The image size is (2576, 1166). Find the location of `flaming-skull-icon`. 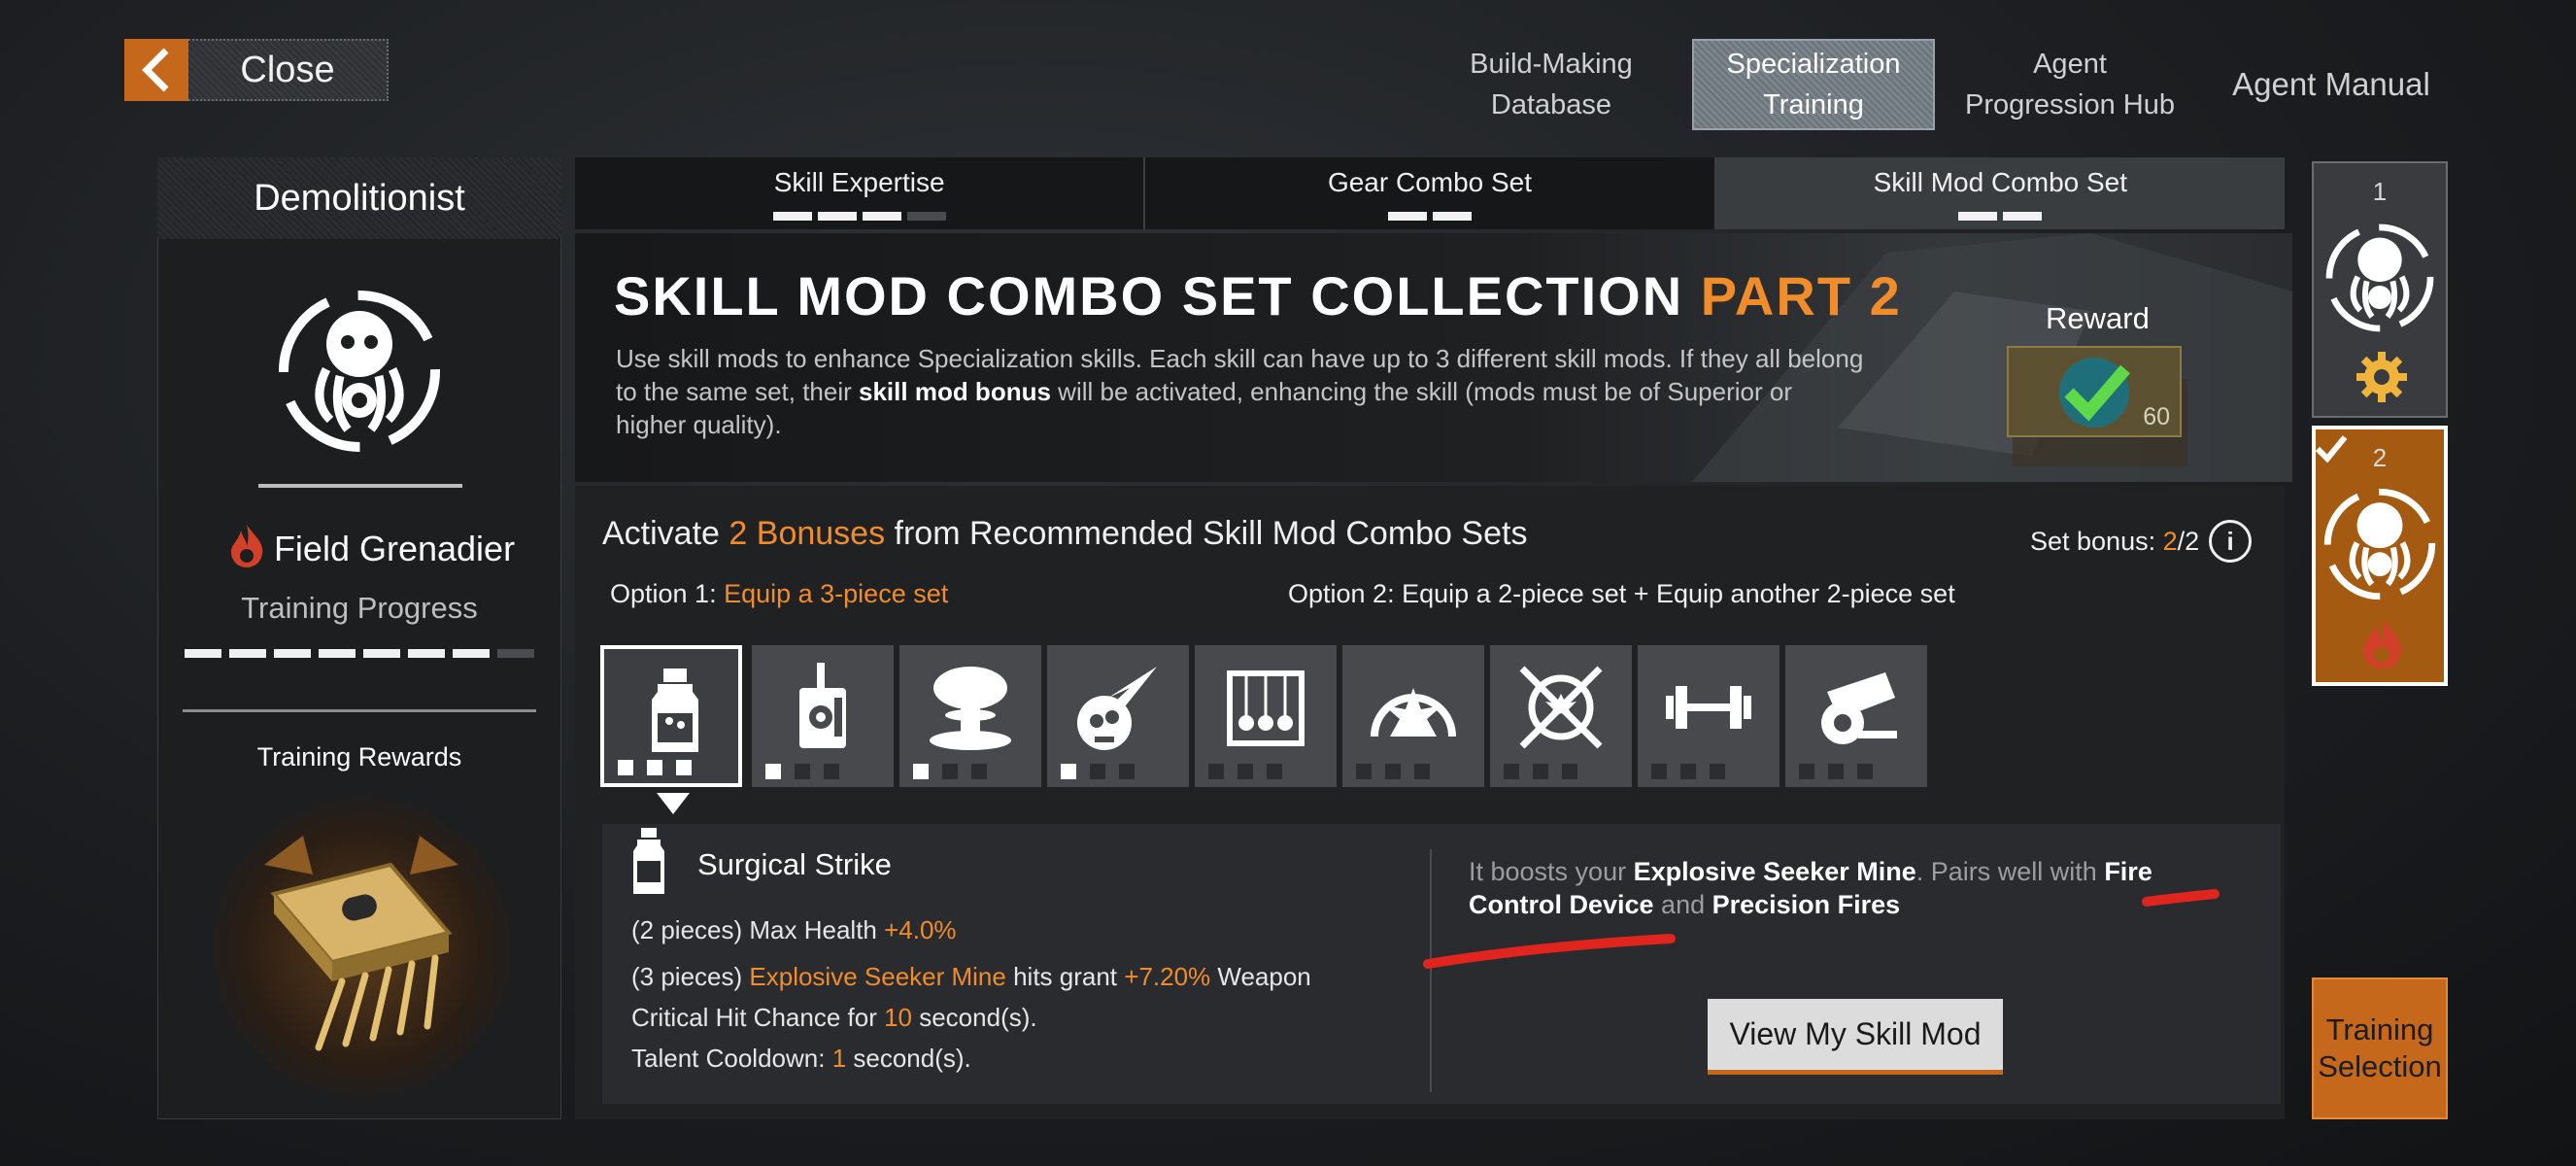

flaming-skull-icon is located at coordinates (1117, 708).